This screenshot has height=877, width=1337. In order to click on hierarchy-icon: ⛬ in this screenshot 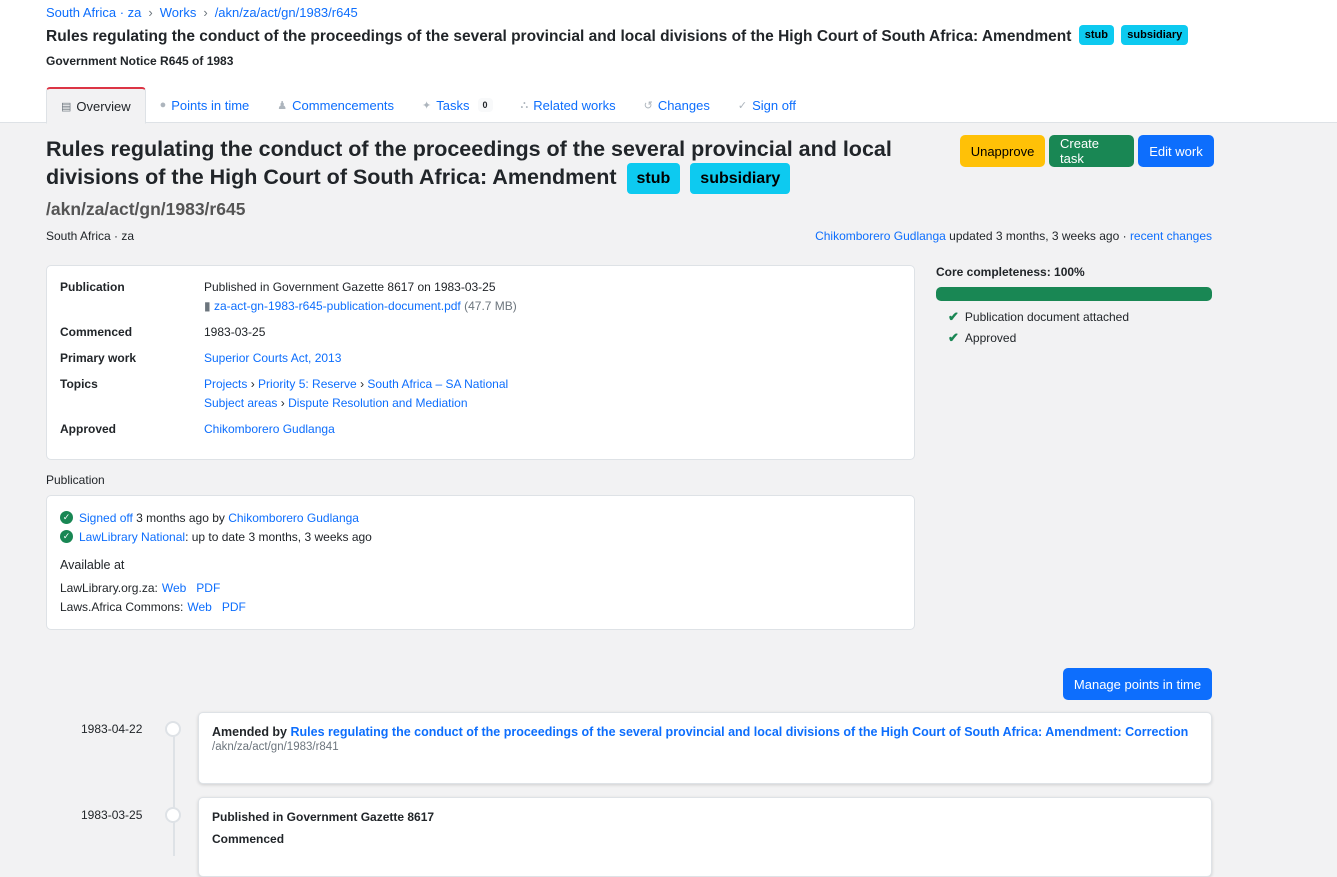, I will do `click(524, 104)`.